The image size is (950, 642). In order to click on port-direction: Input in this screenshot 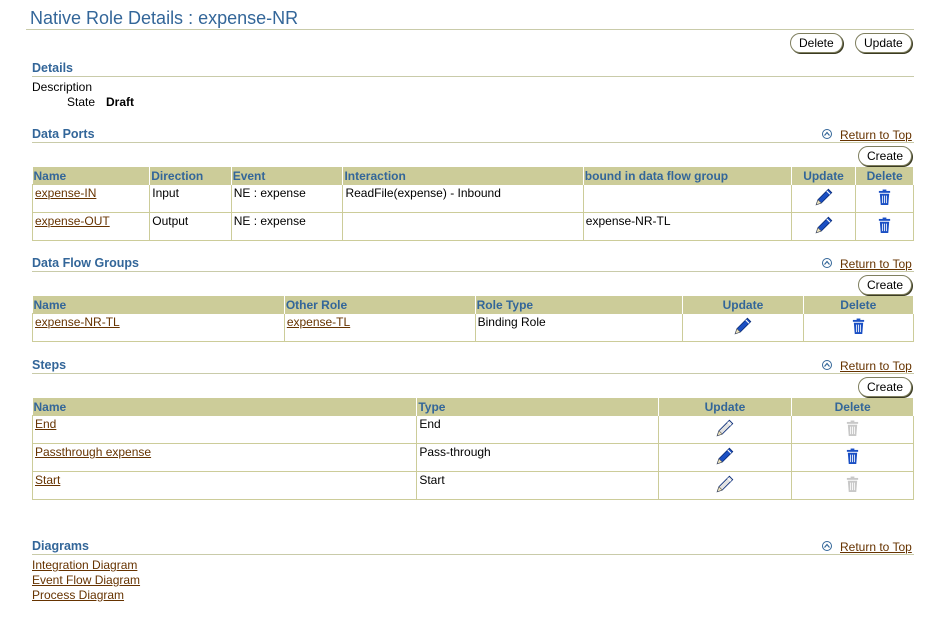, I will do `click(190, 198)`.